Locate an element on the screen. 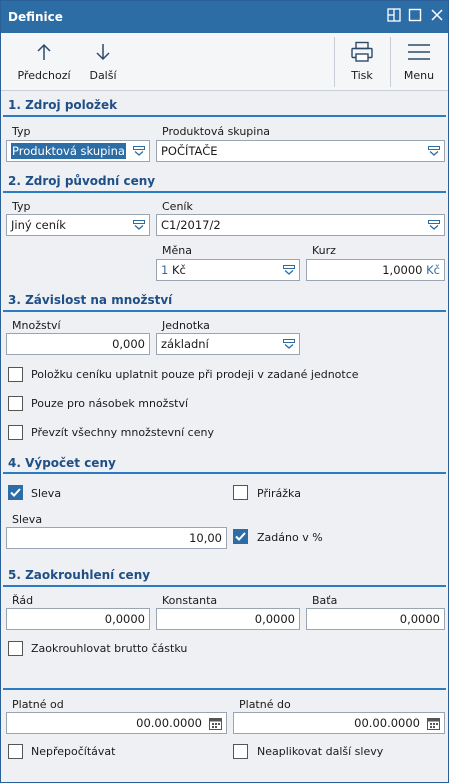 The image size is (449, 783). menu-button: Menu is located at coordinates (419, 62).